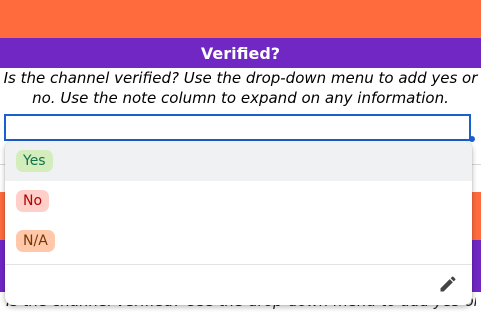  I want to click on chip-no: No, so click(33, 201).